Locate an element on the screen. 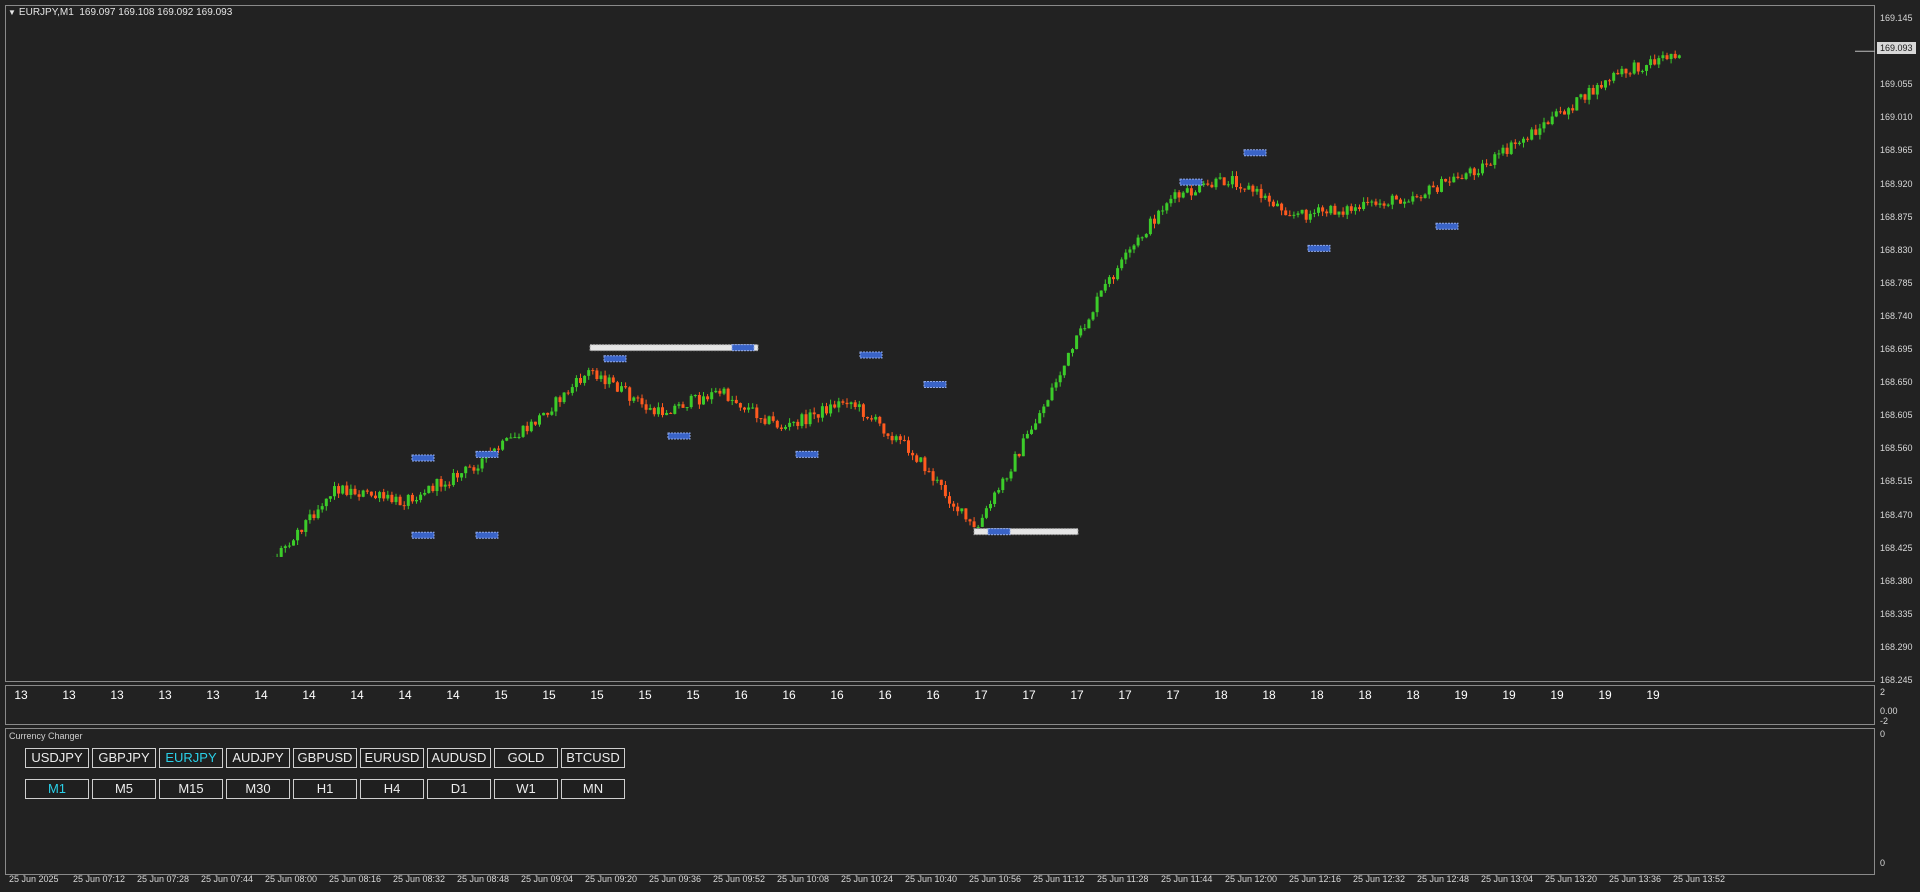  symbol-button-btcusd: BTCUSD is located at coordinates (593, 758).